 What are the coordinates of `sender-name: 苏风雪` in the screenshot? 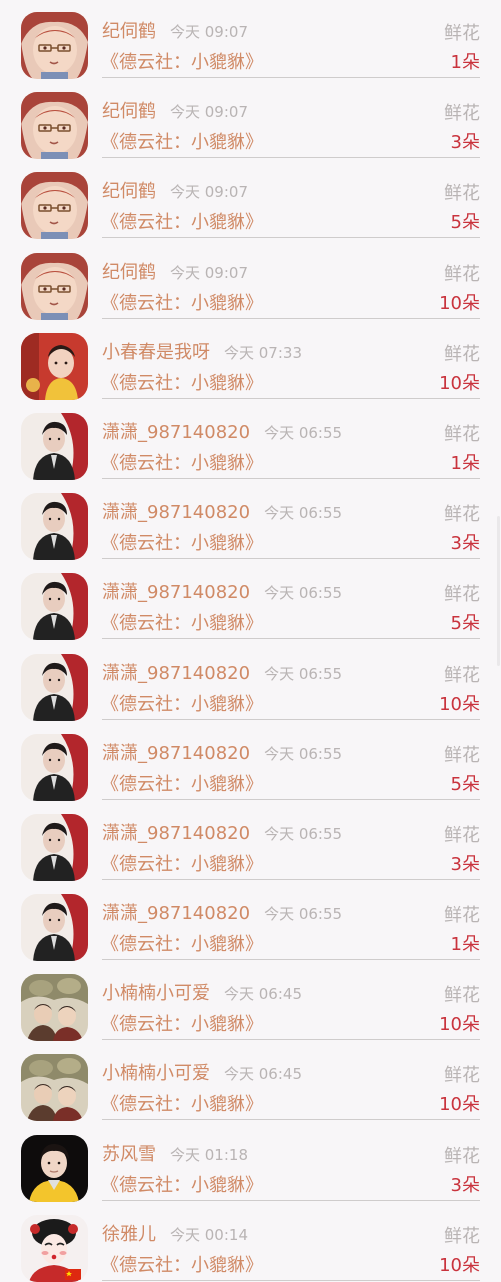 It's located at (129, 1153).